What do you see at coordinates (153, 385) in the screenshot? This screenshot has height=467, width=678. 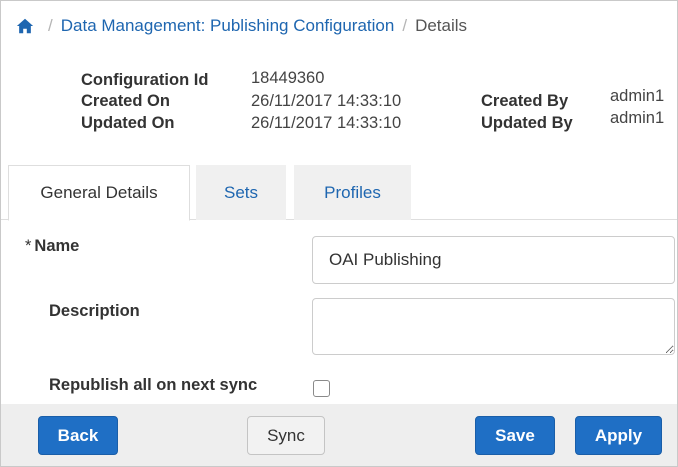 I see `republish-label: Republish all on next sync` at bounding box center [153, 385].